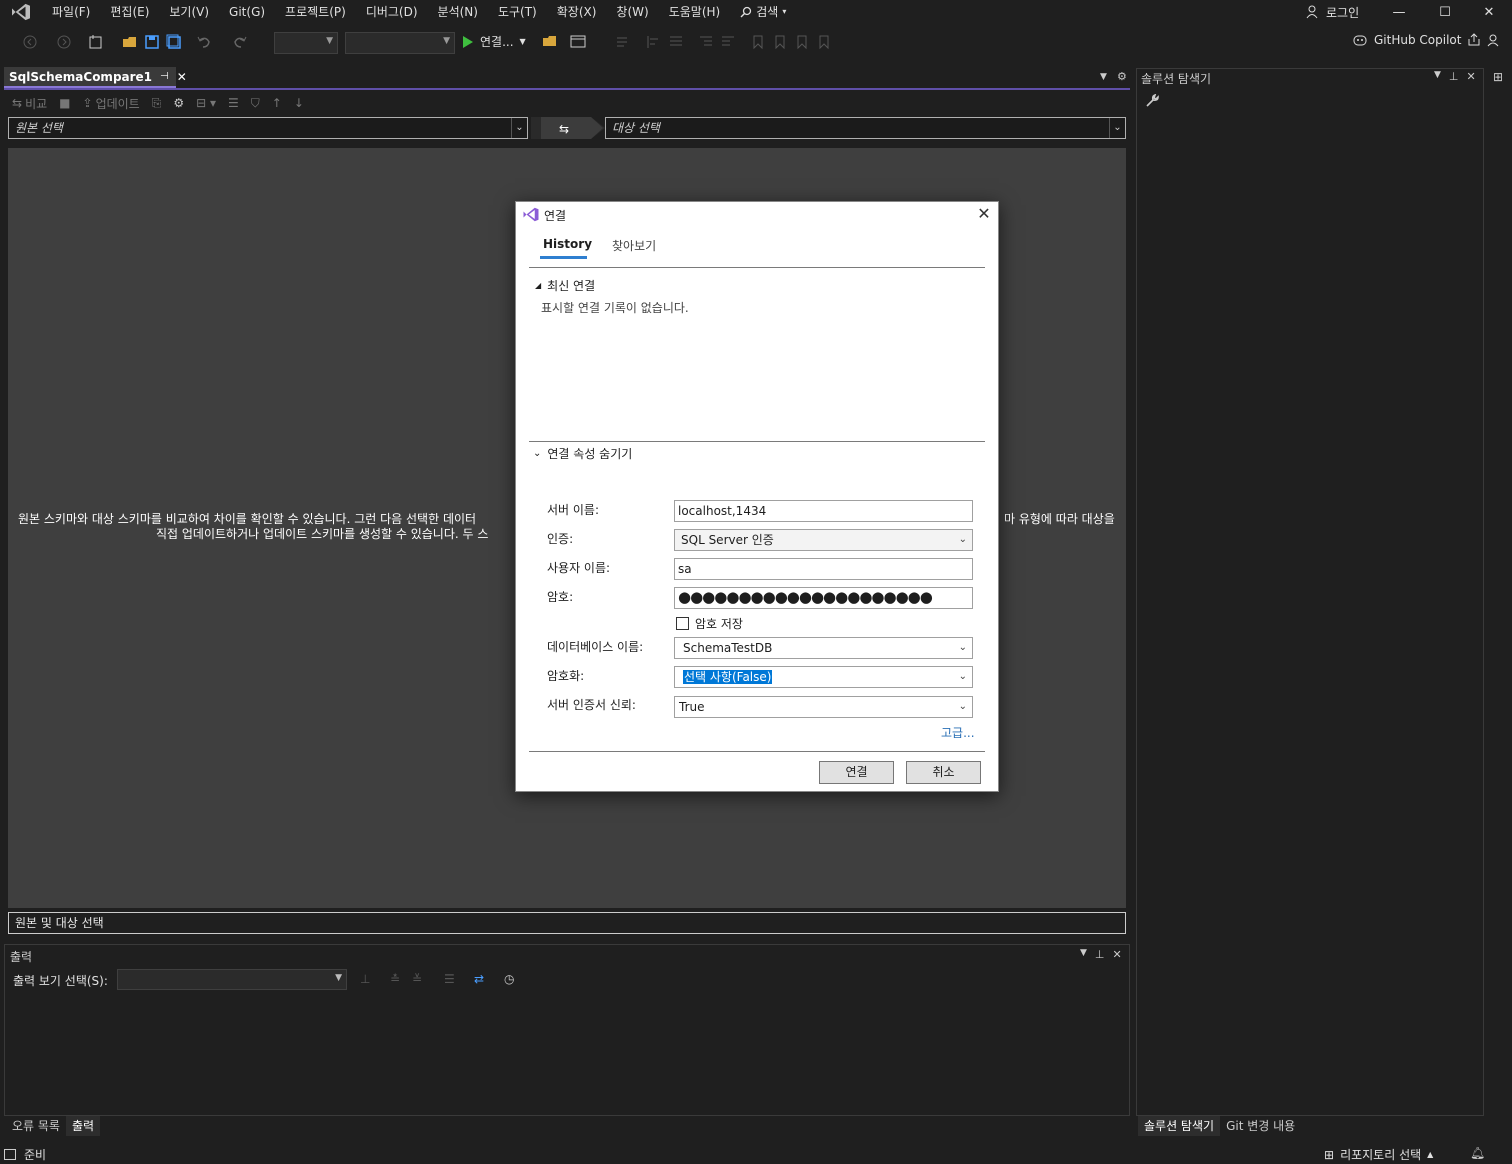 The image size is (1512, 1164). I want to click on new-project-icon, so click(96, 42).